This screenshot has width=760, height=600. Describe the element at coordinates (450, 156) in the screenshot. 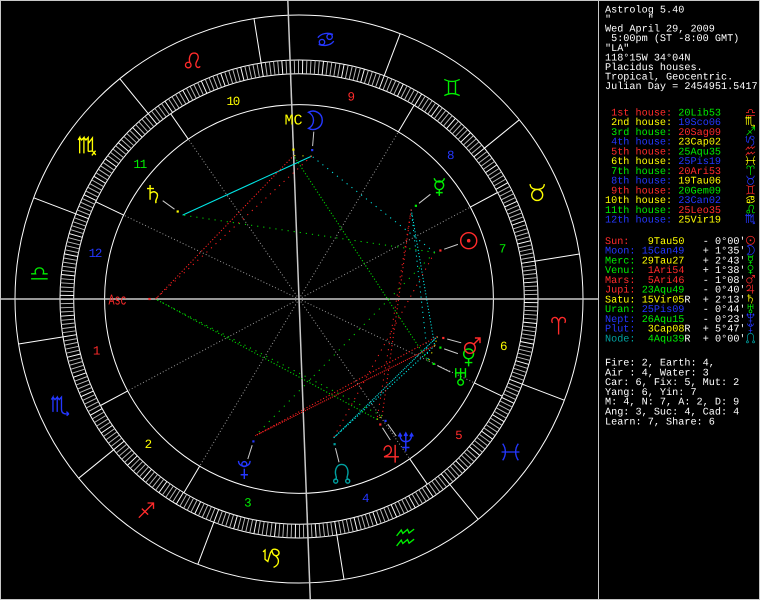

I see `svg-text: 8` at that location.